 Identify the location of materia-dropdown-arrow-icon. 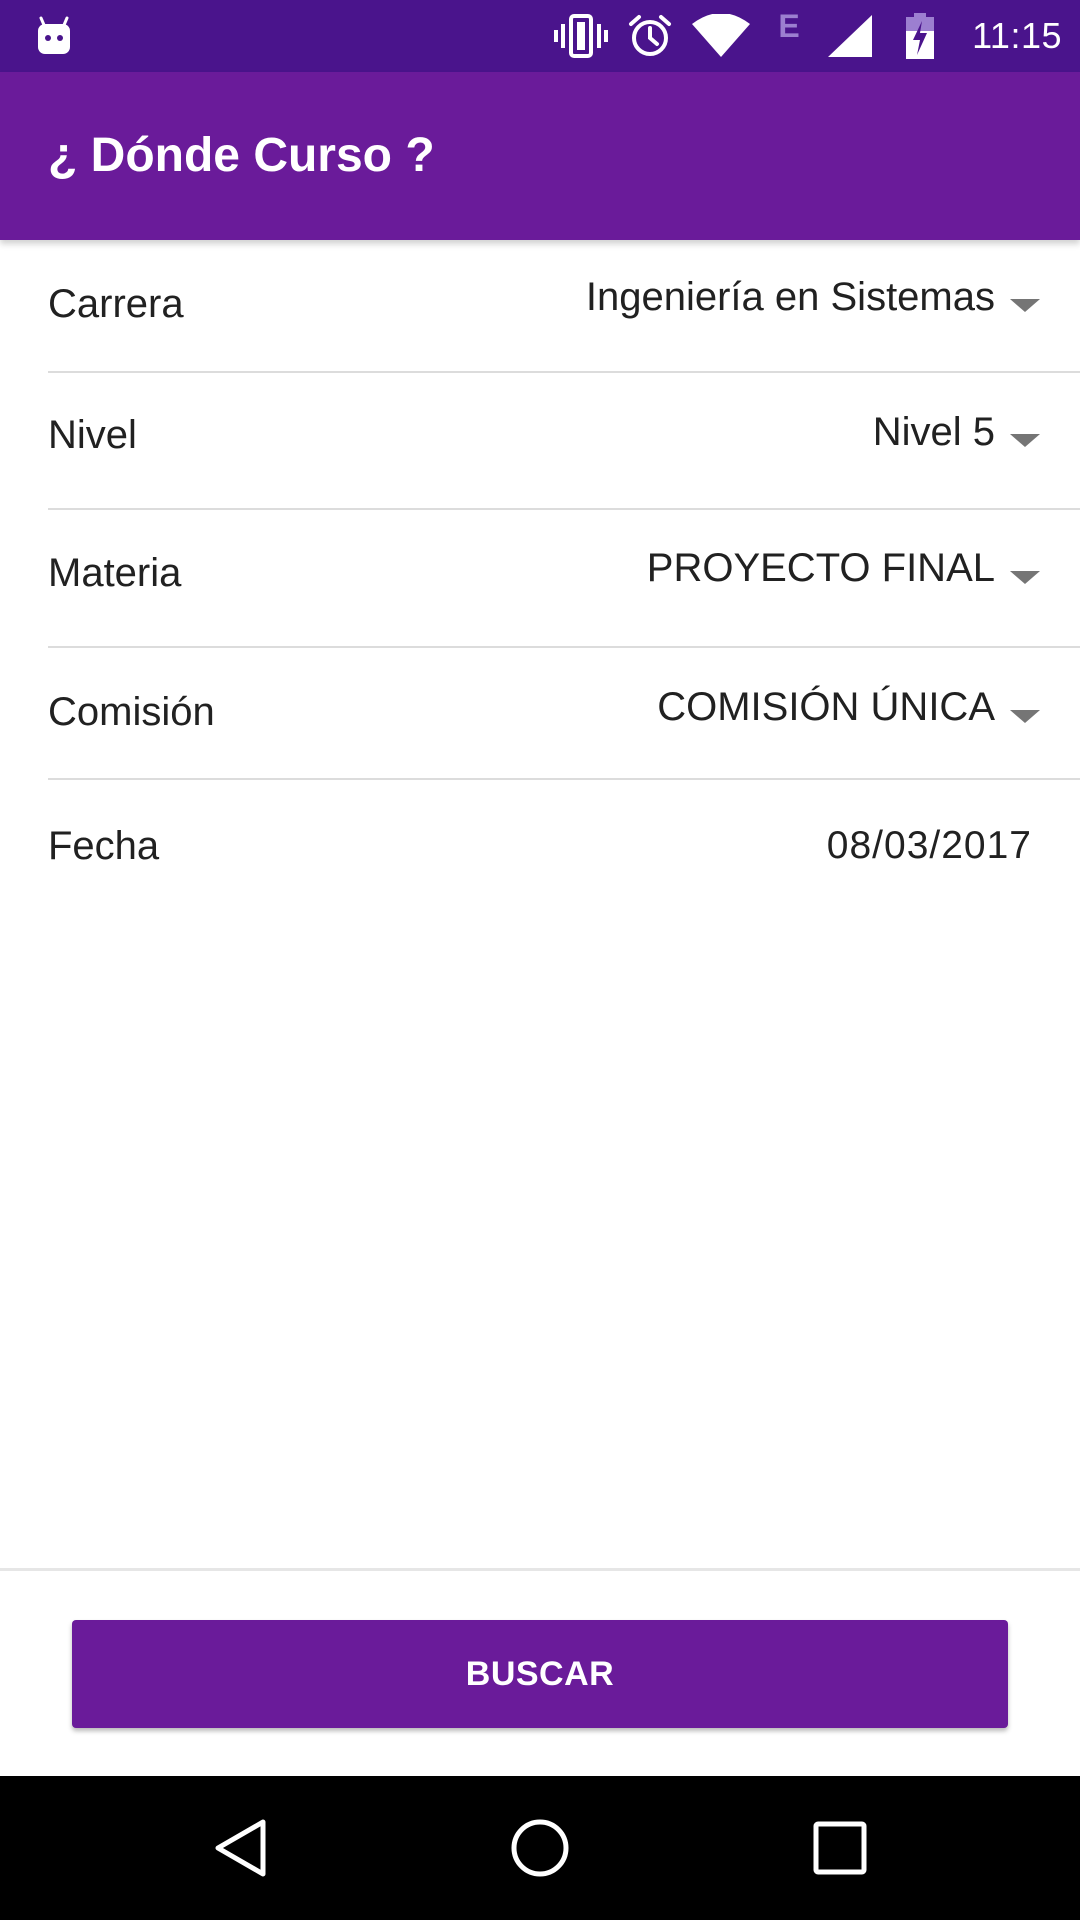
(1025, 577).